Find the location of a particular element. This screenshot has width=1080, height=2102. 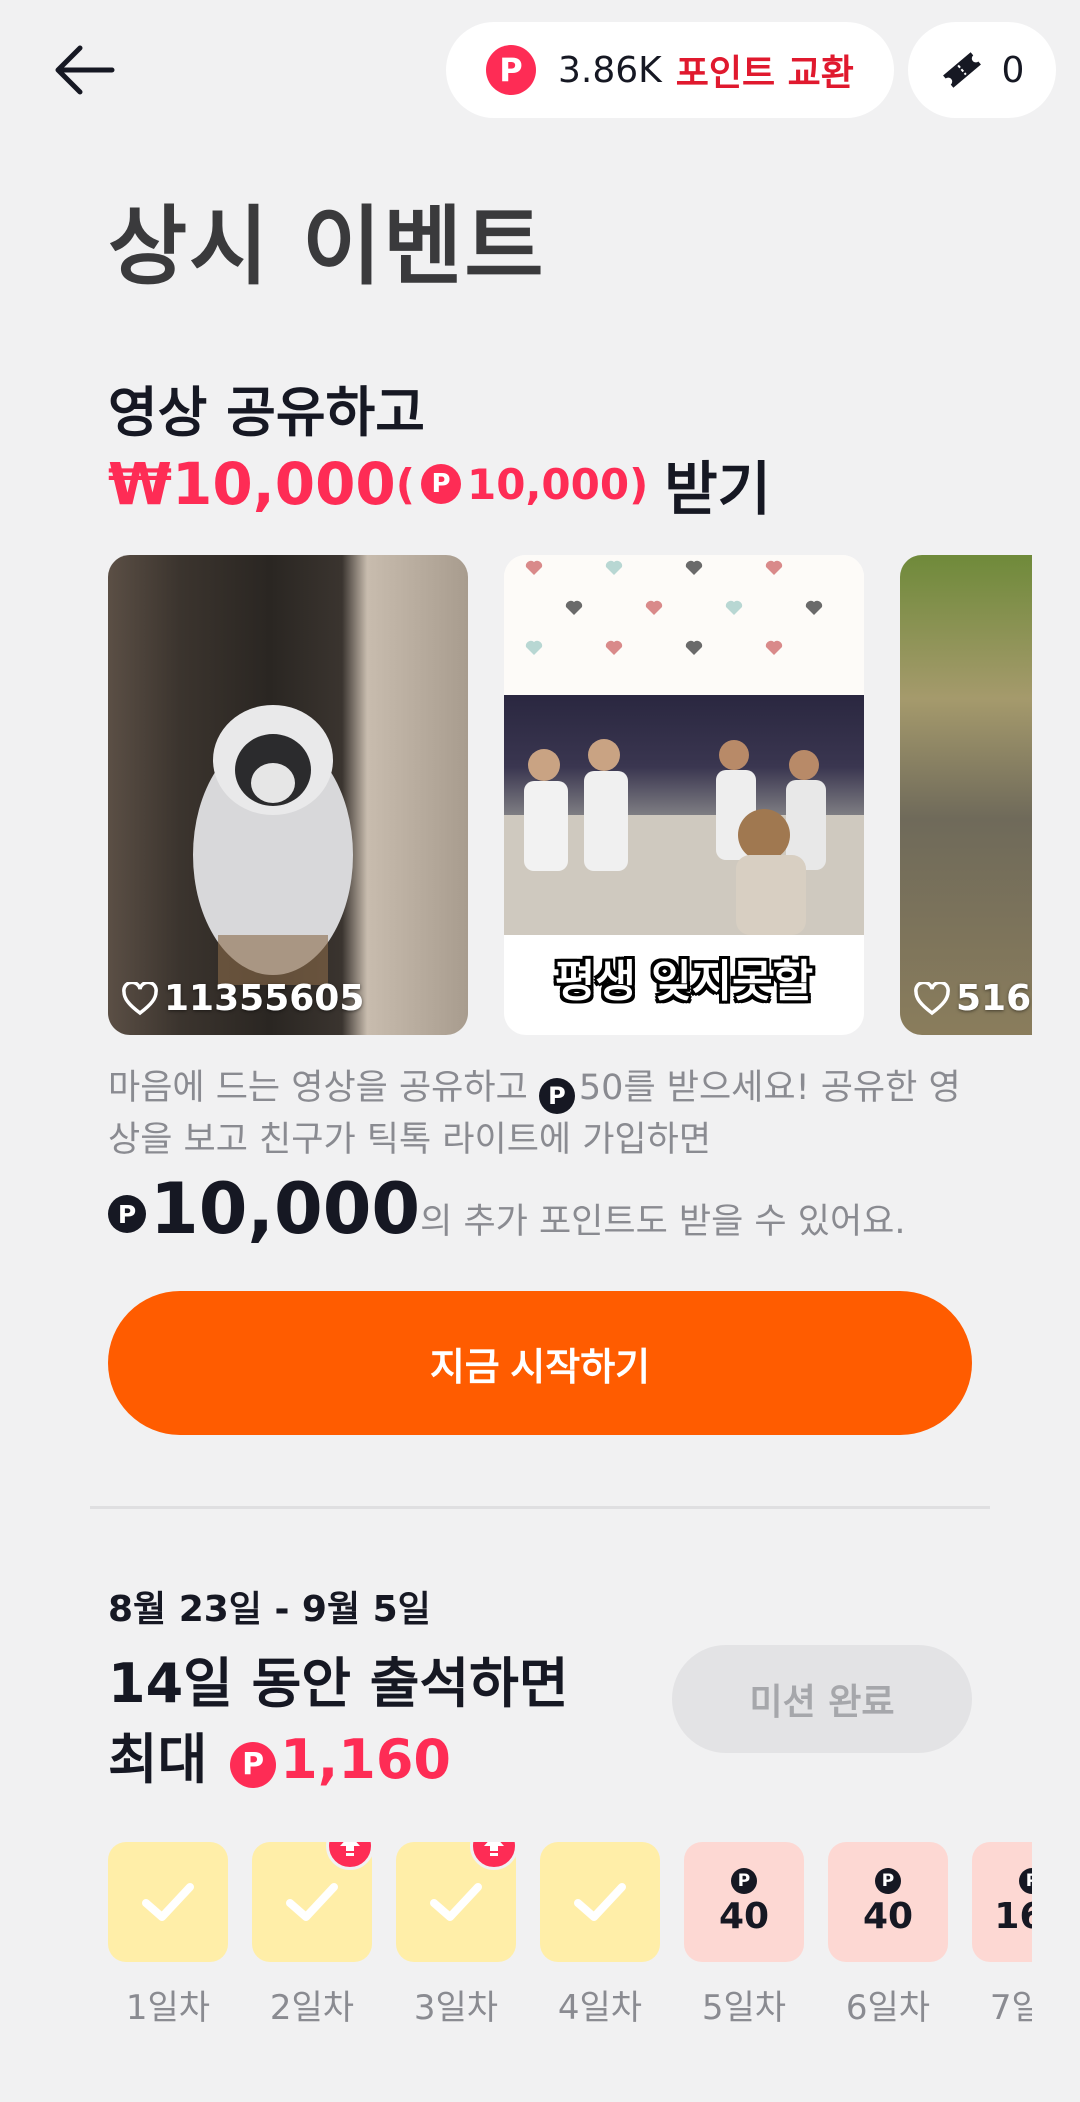

day-item: 1일차 is located at coordinates (168, 1935).